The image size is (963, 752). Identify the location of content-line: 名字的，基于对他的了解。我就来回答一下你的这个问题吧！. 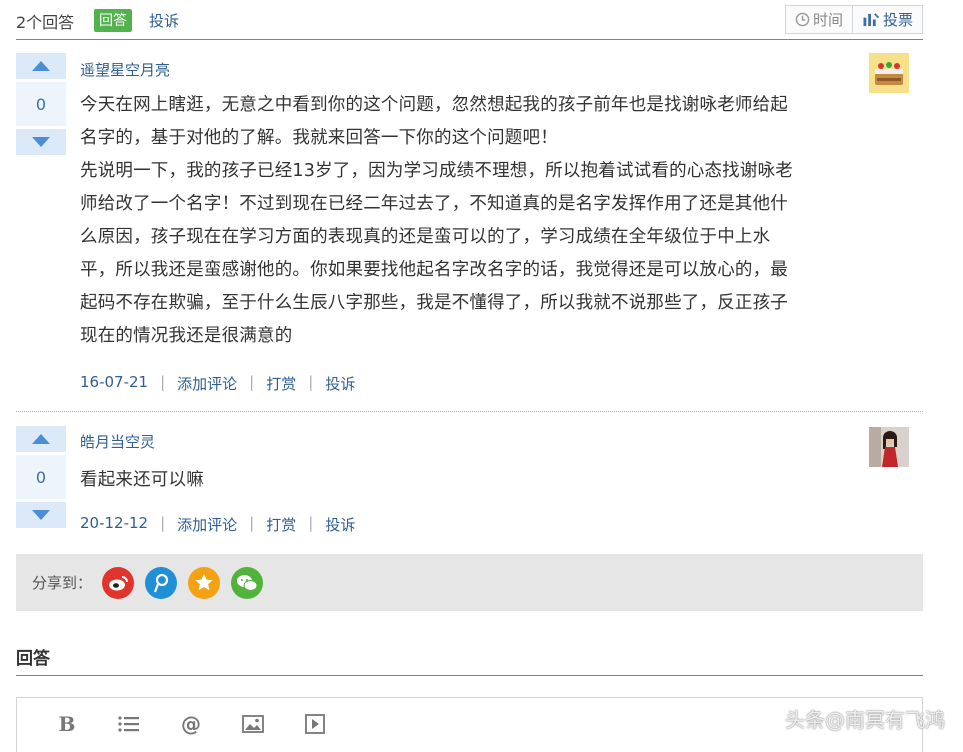
(319, 138).